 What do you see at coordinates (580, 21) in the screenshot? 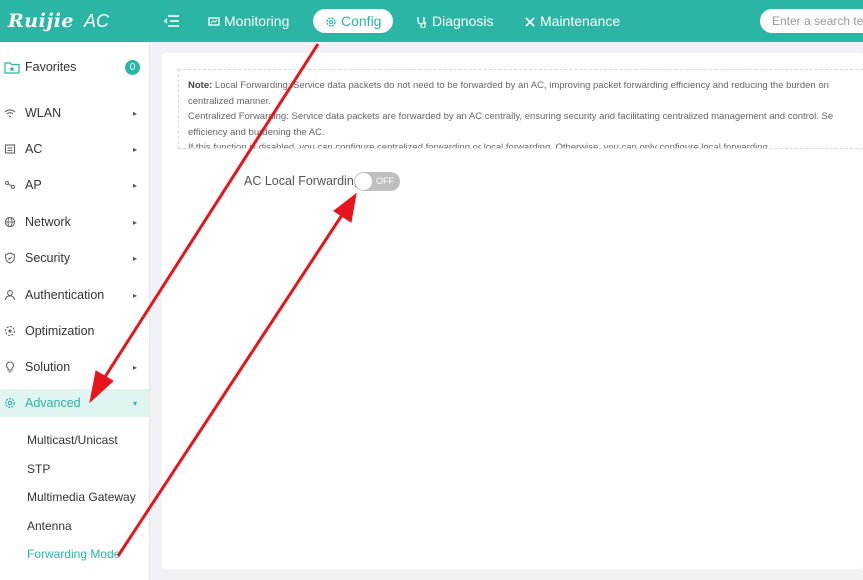
I see `nav-maintenance-label: Maintenance` at bounding box center [580, 21].